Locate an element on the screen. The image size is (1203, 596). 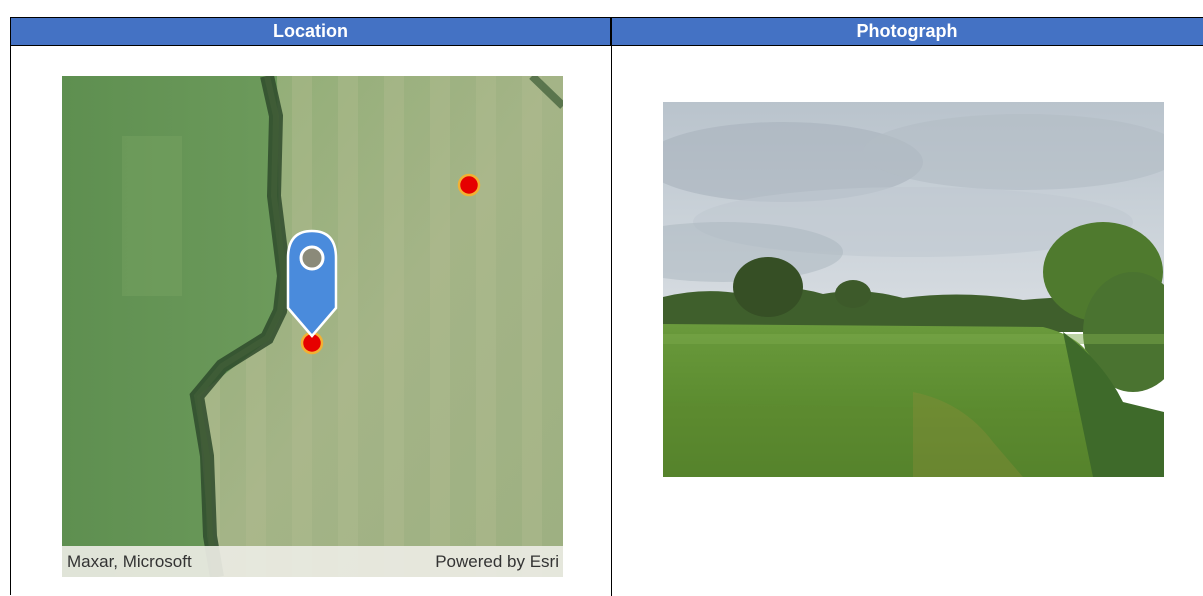
survey-point-marker is located at coordinates (469, 185).